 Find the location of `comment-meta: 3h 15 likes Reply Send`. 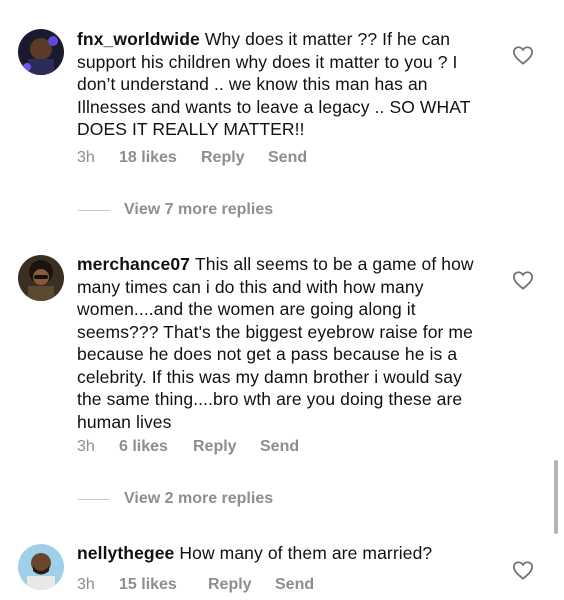

comment-meta: 3h 15 likes Reply Send is located at coordinates (195, 585).